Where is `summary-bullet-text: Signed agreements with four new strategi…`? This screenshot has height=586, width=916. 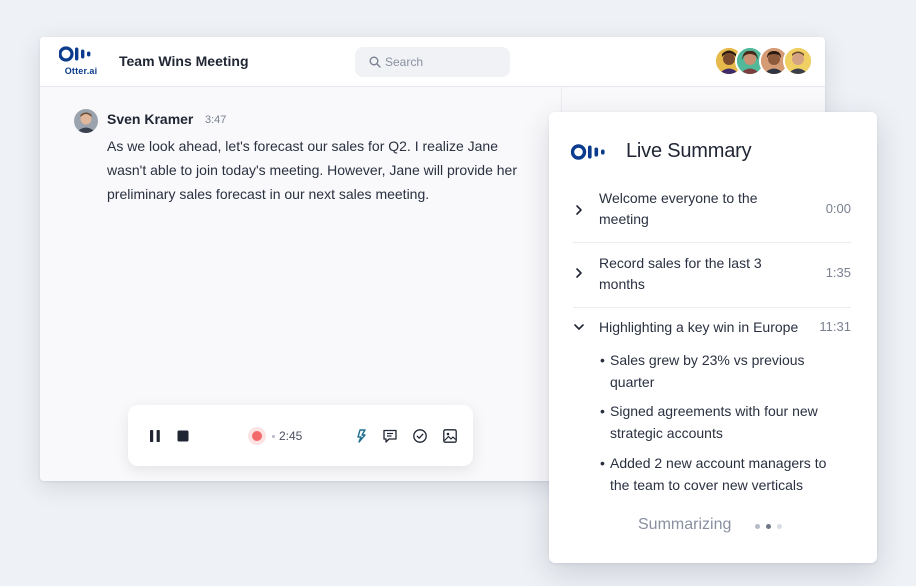
summary-bullet-text: Signed agreements with four new strategi… is located at coordinates (714, 422).